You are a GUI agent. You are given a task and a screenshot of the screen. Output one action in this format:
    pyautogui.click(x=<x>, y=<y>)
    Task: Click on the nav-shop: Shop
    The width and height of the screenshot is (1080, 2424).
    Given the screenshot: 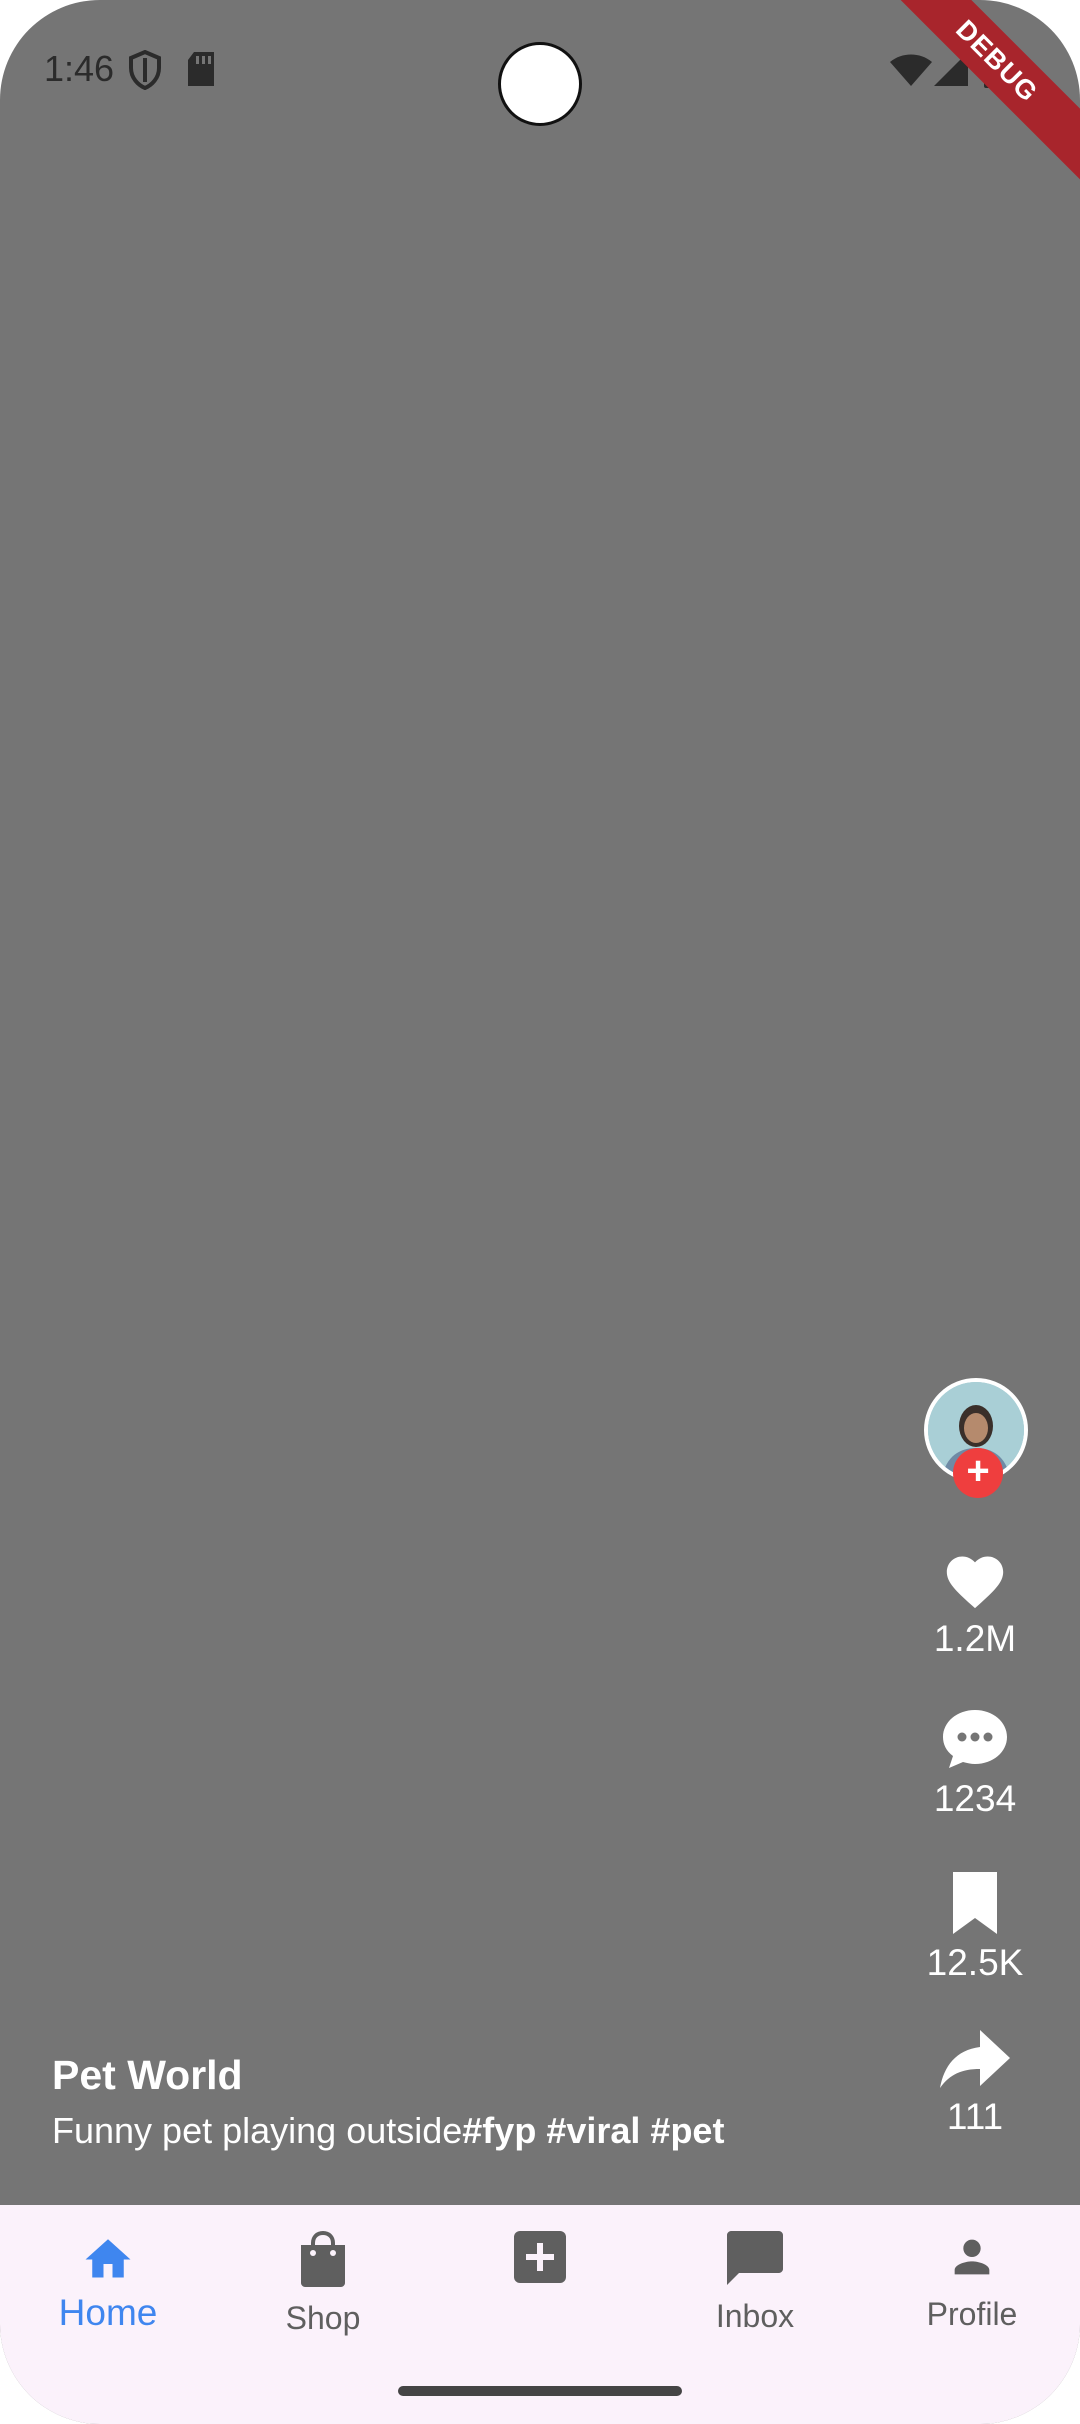 What is the action you would take?
    pyautogui.click(x=323, y=2283)
    